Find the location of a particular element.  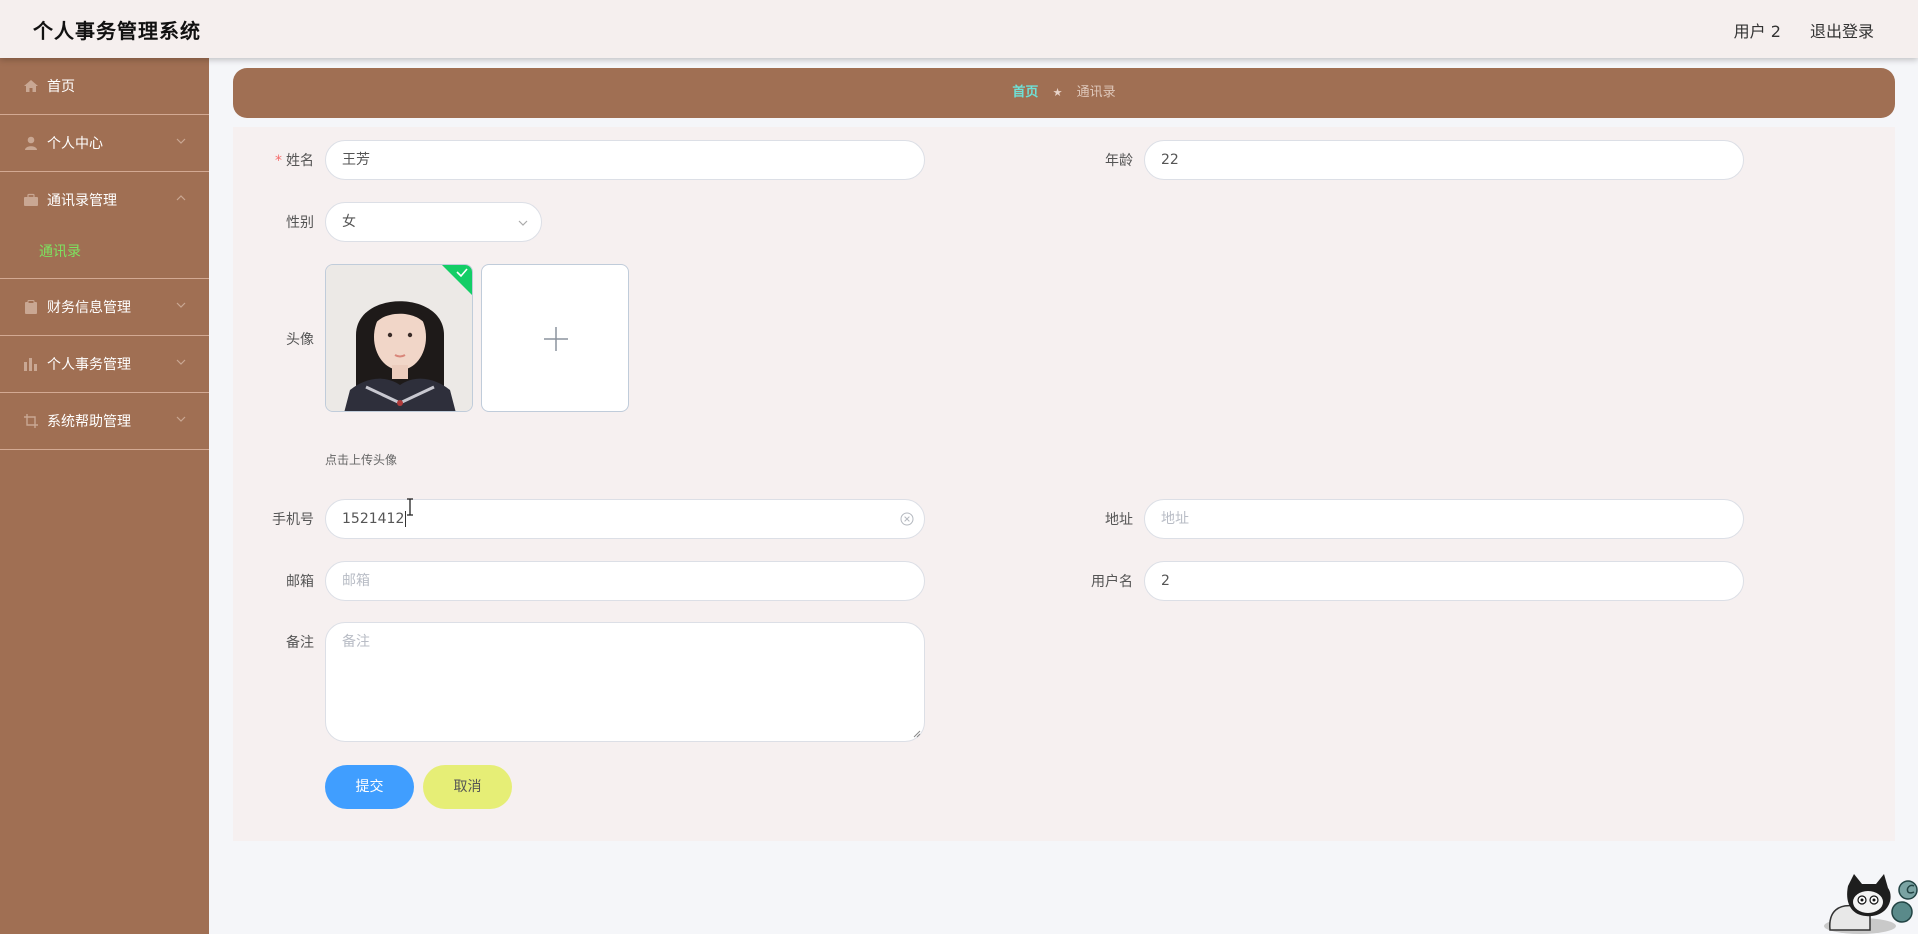

sidebar: 首页 个人中心 通讯录管理 通讯录 财务信息管理 个人事务管理 系统帮助管理 is located at coordinates (104, 496).